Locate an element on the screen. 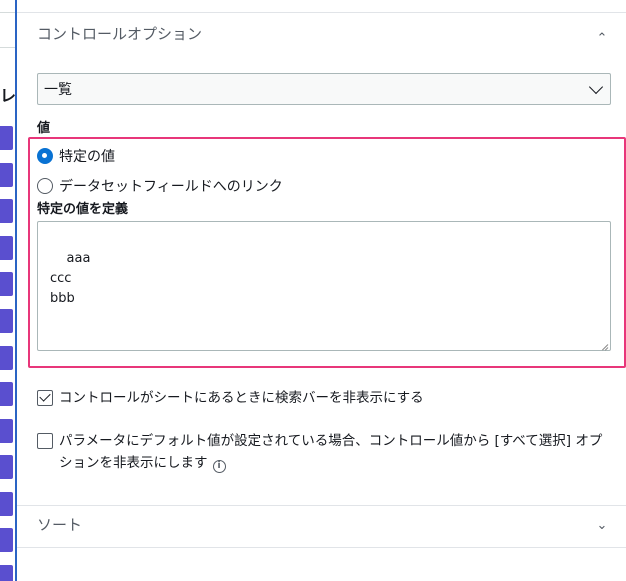  chevron-down-icon: ⌄ is located at coordinates (602, 525).